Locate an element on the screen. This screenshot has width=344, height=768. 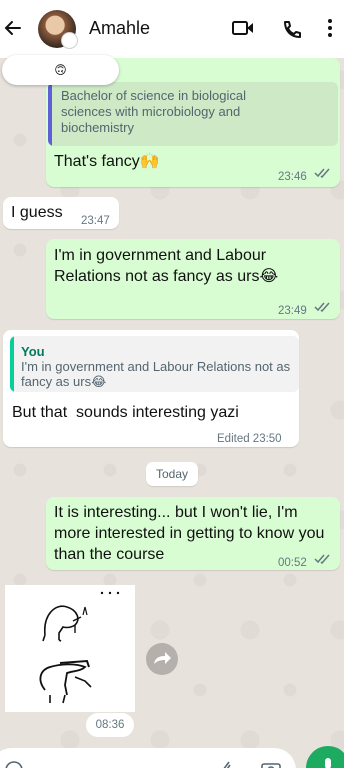
forward-arrow-icon is located at coordinates (162, 658).